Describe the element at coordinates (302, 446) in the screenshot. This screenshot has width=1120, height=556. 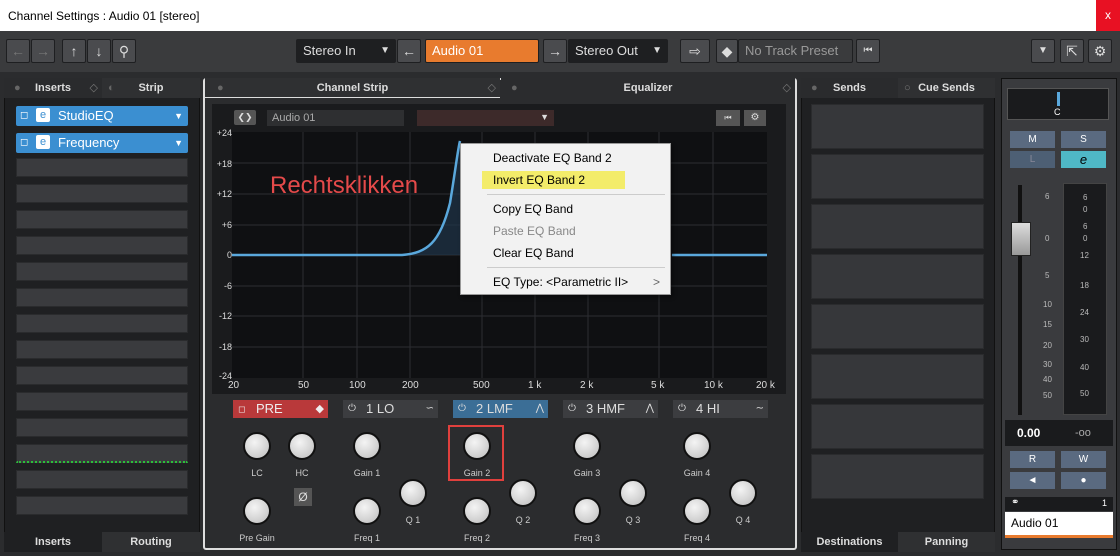
I see `hc-knob` at that location.